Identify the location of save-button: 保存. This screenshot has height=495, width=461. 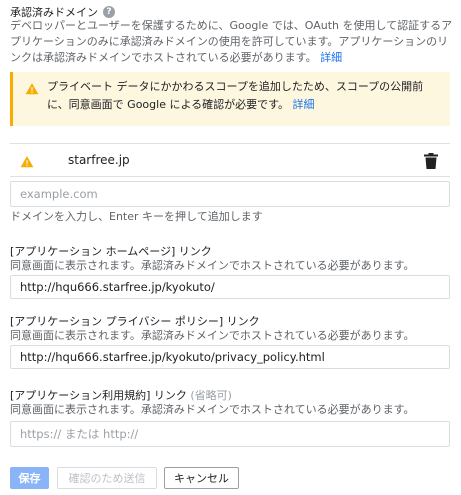
(29, 478).